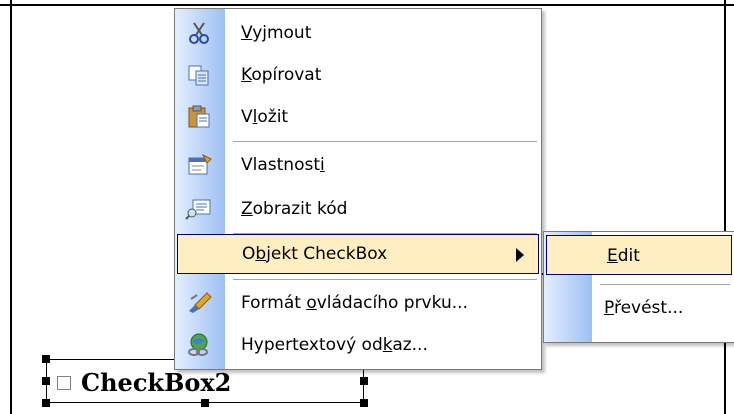 The width and height of the screenshot is (734, 414). I want to click on menu-item-checkbox-object: Objekt CheckBox, so click(358, 254).